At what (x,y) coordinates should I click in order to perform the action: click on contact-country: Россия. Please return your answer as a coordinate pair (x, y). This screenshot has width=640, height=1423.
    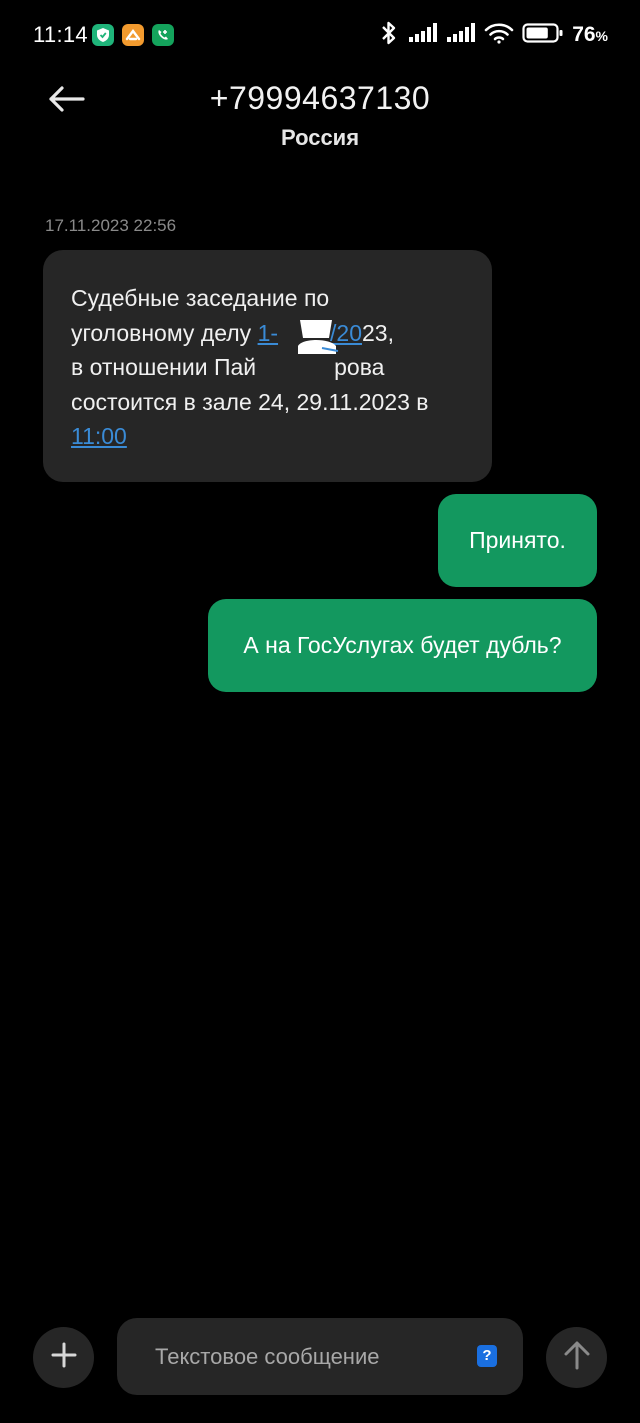
    Looking at the image, I should click on (320, 137).